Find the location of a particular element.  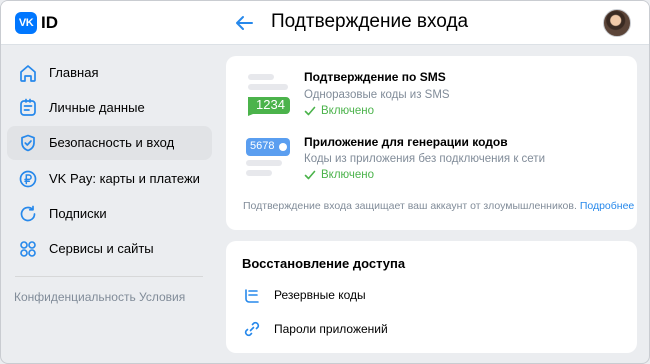

sidebar-item-personal-data: Личные данные is located at coordinates (109, 108).